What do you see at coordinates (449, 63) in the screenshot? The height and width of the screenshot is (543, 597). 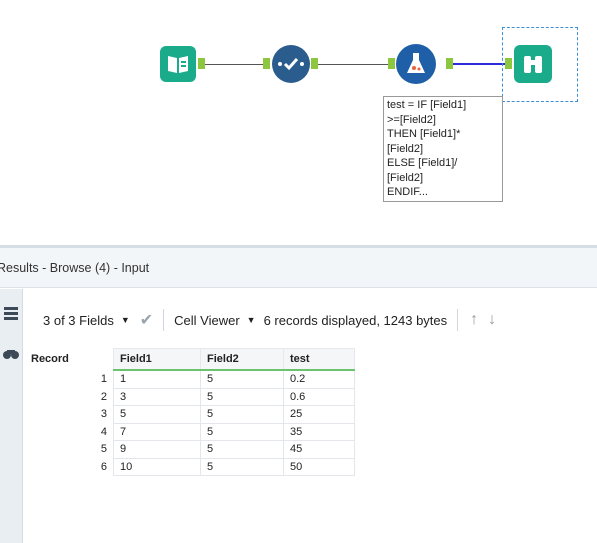 I see `formula-output-anchor` at bounding box center [449, 63].